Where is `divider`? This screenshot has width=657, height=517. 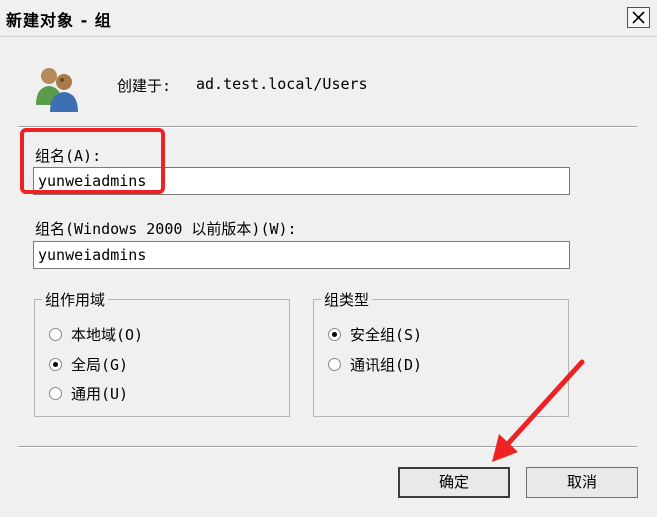 divider is located at coordinates (327, 447).